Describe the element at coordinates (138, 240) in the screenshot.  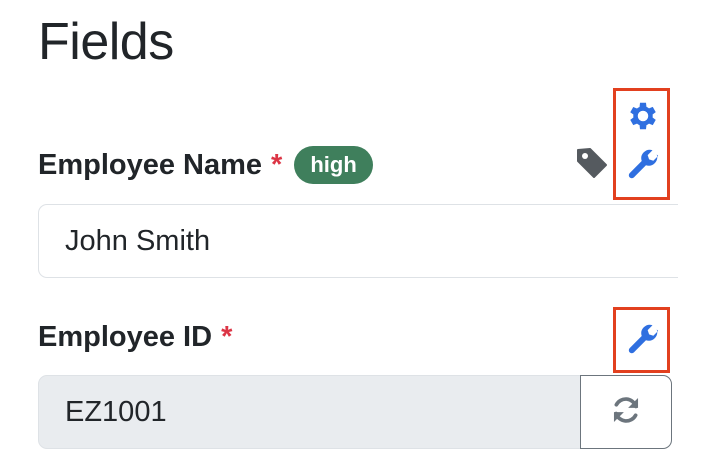
I see `employee-name-value: John Smith` at that location.